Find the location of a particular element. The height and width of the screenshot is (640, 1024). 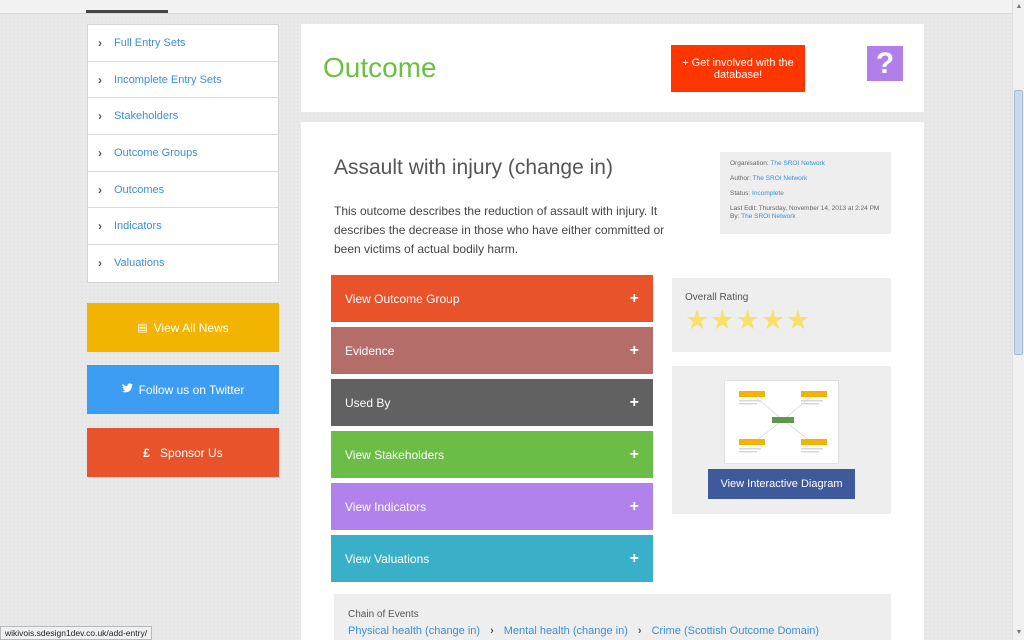

browser-status-bar: wikivois.sdesign1dev.co.uk/add-entry/ is located at coordinates (76, 633).